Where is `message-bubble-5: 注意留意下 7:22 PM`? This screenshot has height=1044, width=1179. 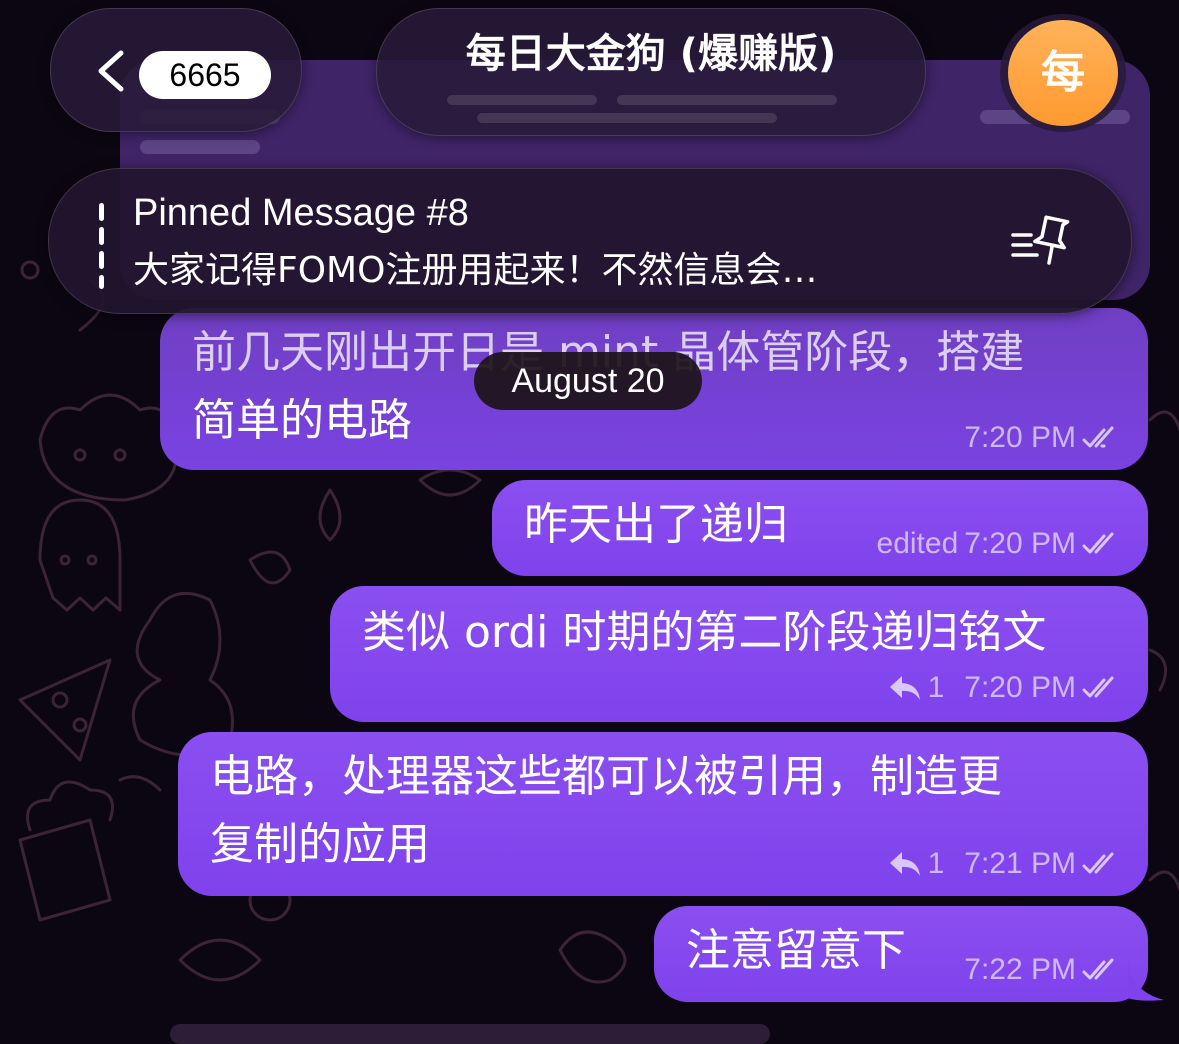
message-bubble-5: 注意留意下 7:22 PM is located at coordinates (901, 954).